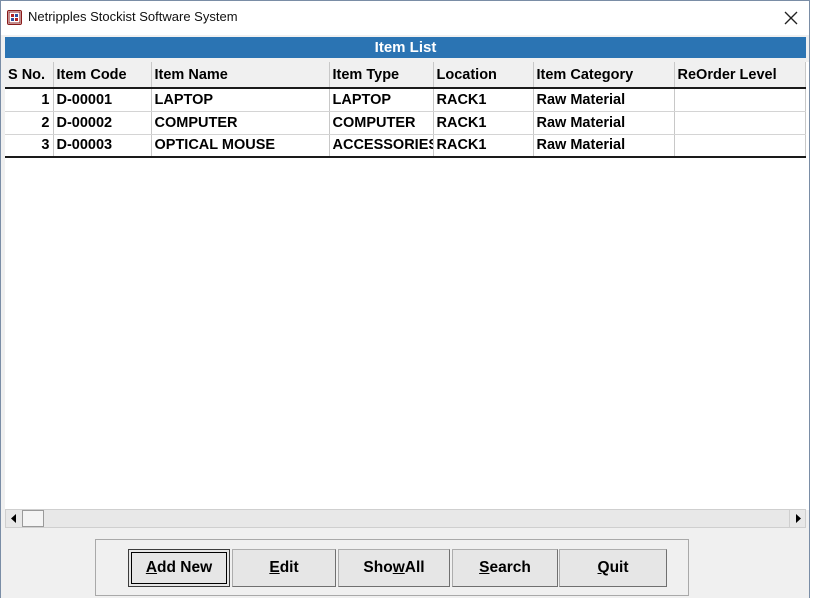 Image resolution: width=816 pixels, height=601 pixels. Describe the element at coordinates (133, 16) in the screenshot. I see `window-title: Netripples Stockist Software System` at that location.